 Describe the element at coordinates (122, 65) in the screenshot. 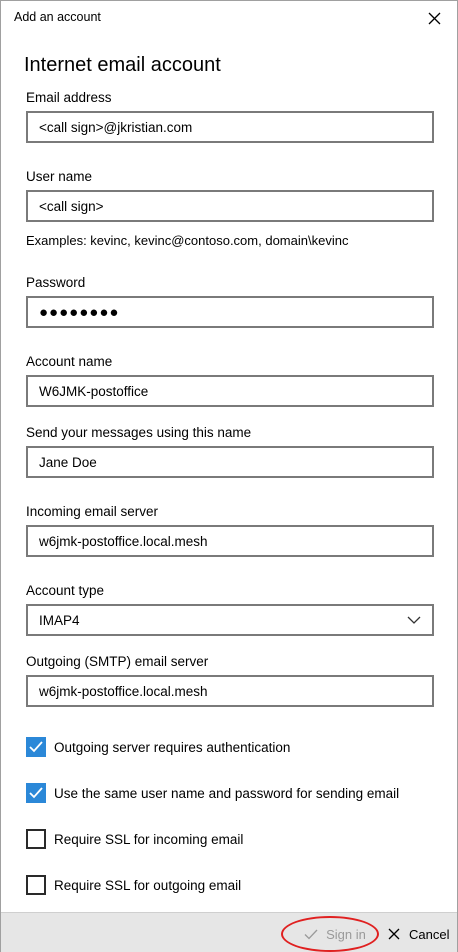

I see `page-title: Internet email account` at that location.